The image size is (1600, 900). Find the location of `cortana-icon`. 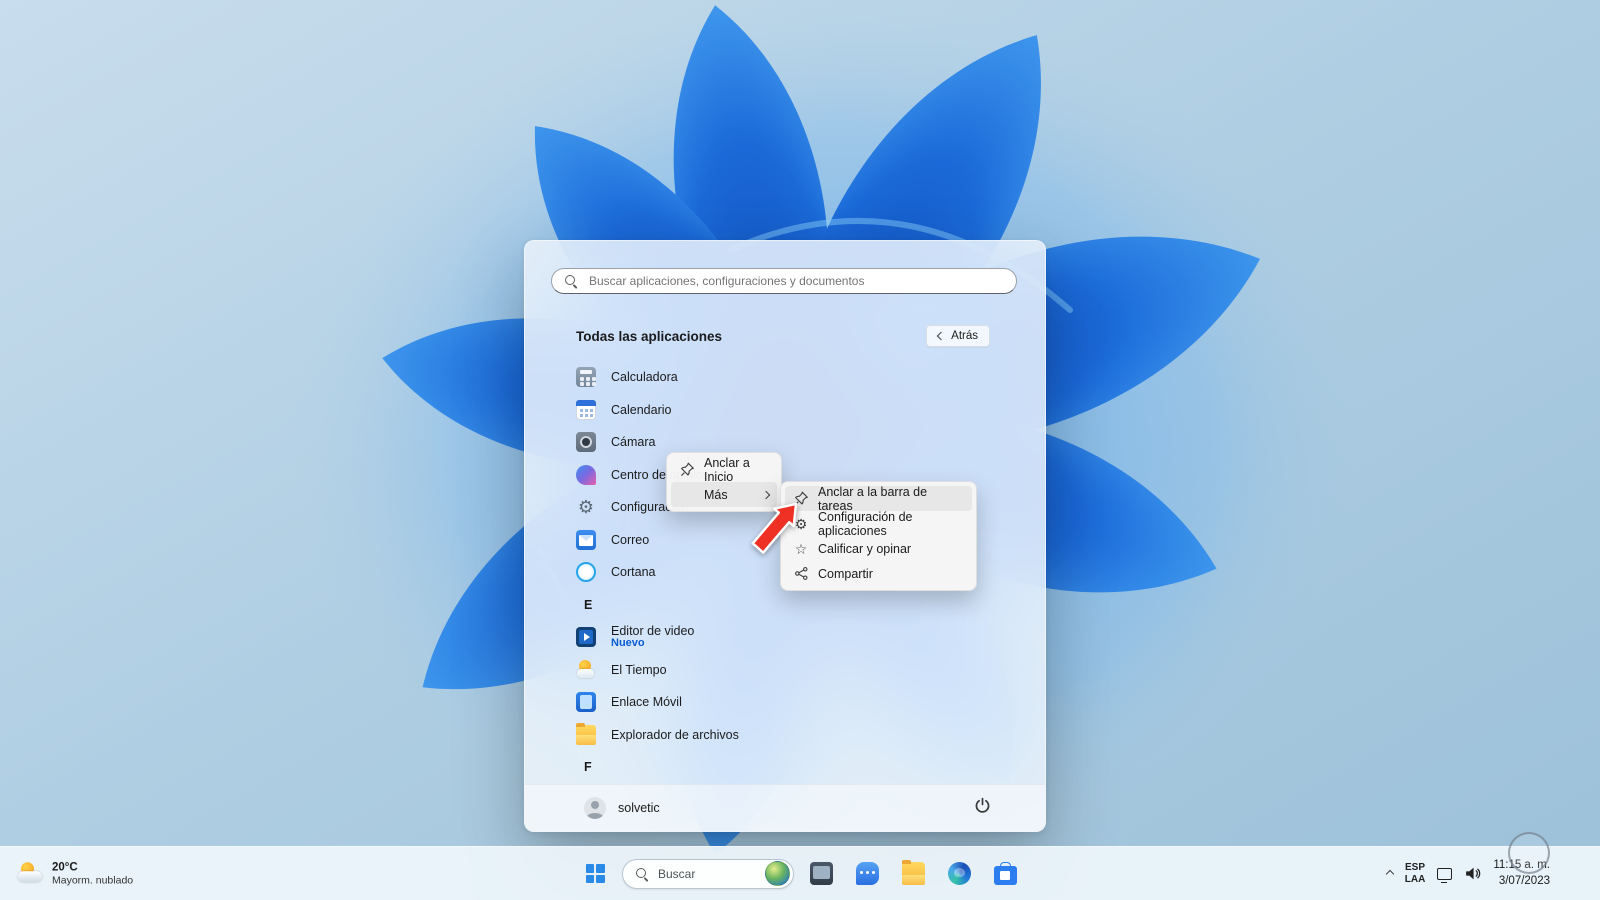

cortana-icon is located at coordinates (586, 572).